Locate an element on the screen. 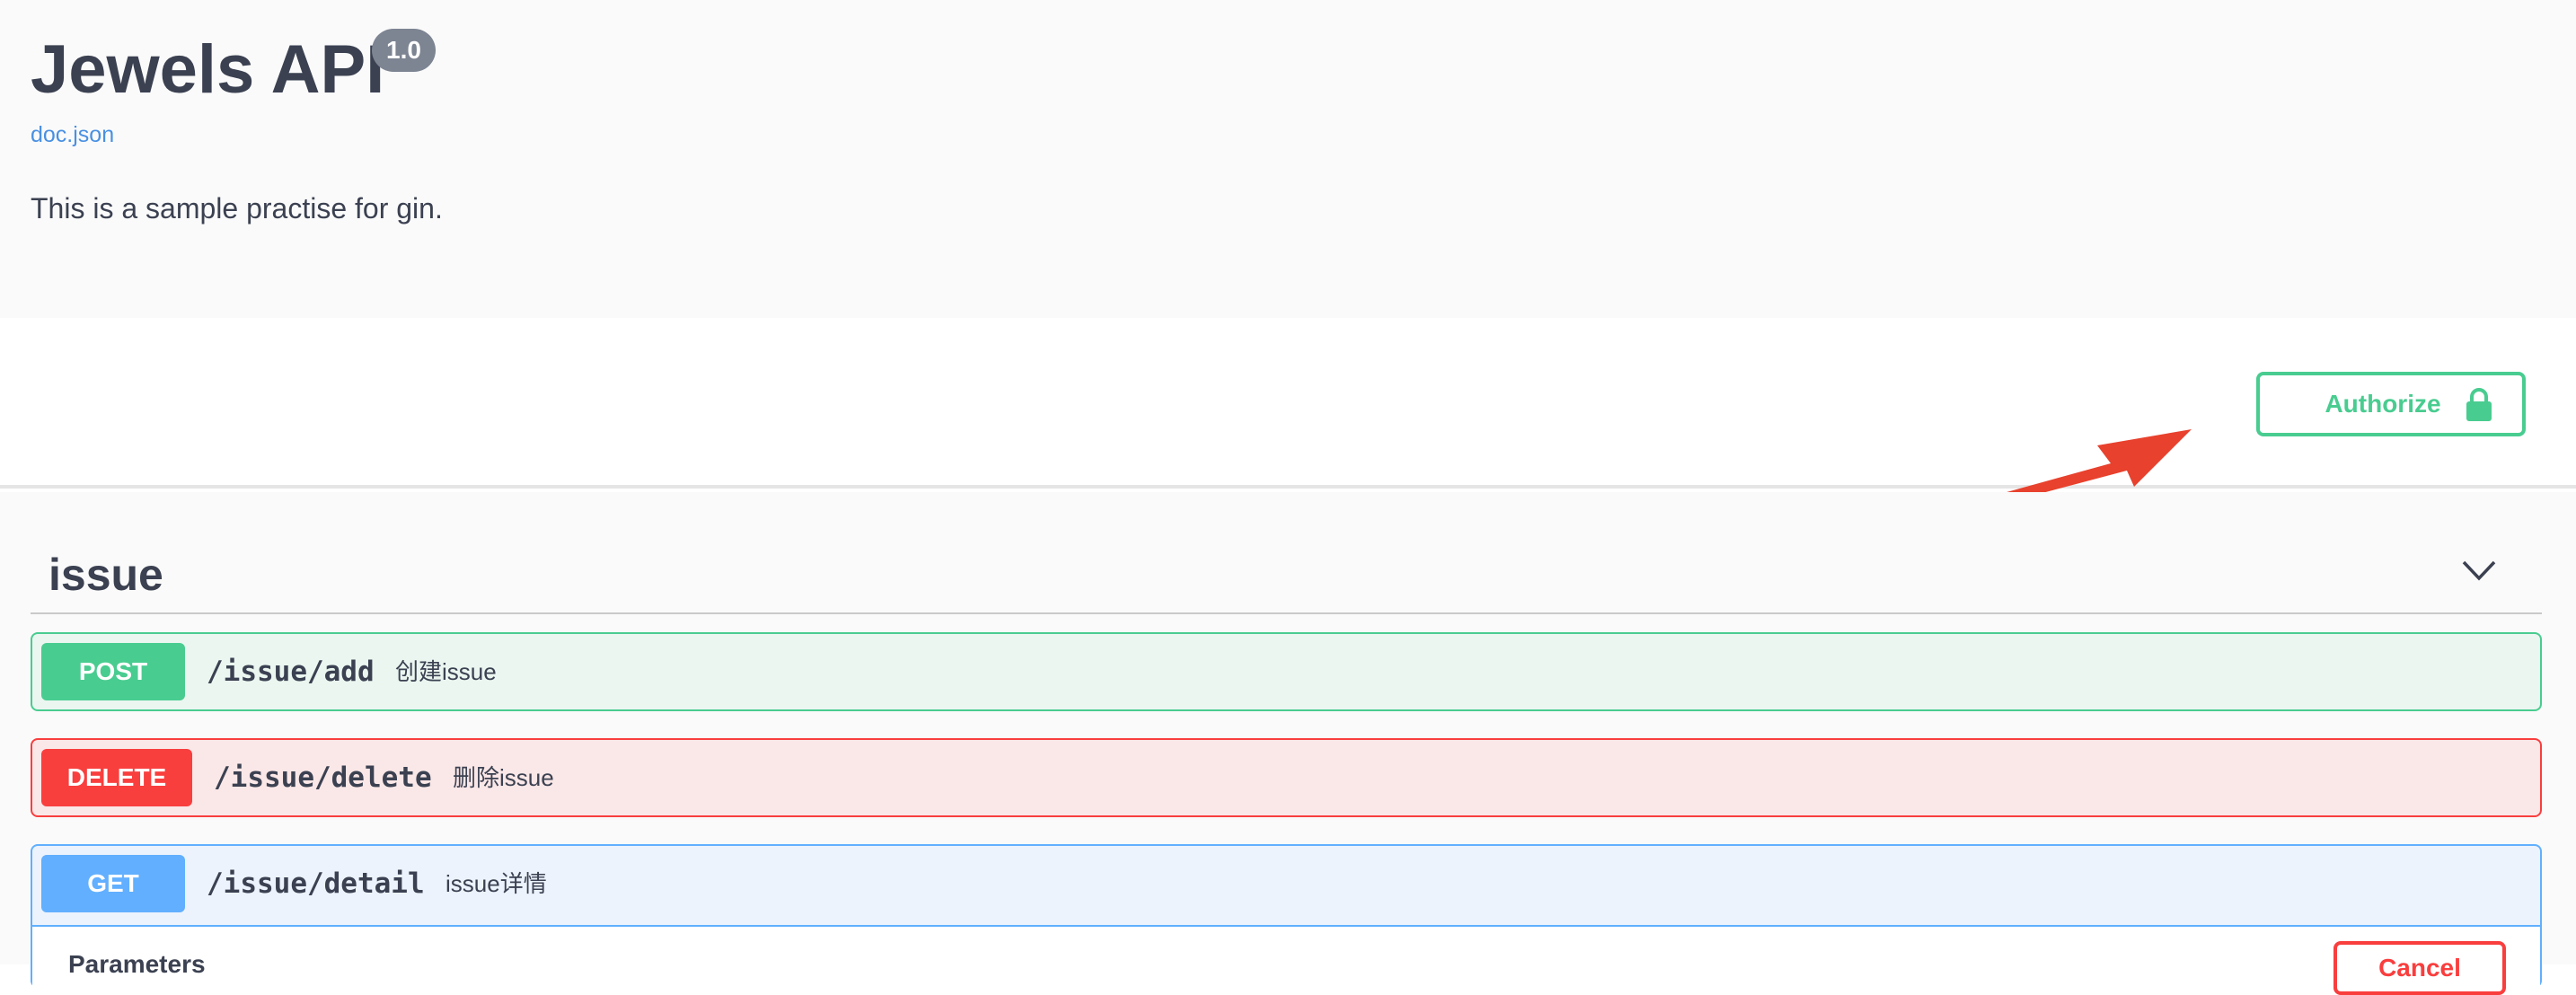 The image size is (2576, 995). version-badge: 1.0 is located at coordinates (404, 50).